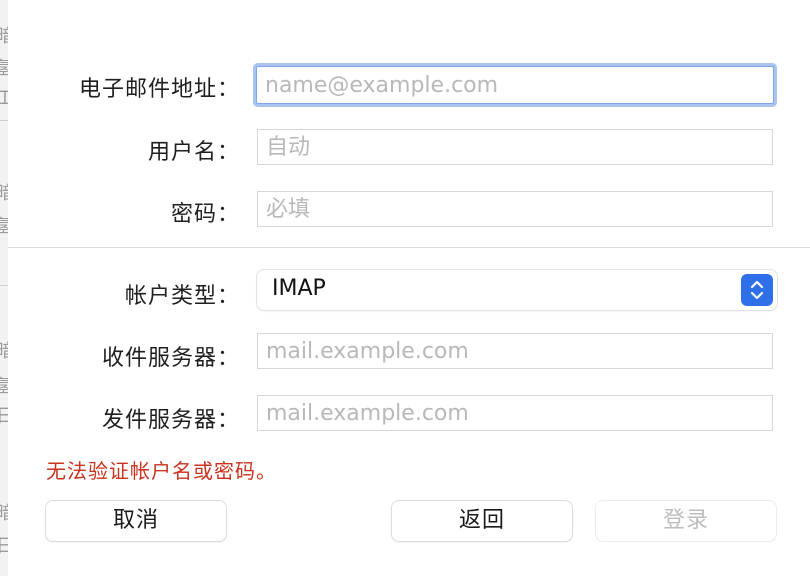 This screenshot has width=810, height=576. I want to click on sign-in-button: 登录, so click(686, 521).